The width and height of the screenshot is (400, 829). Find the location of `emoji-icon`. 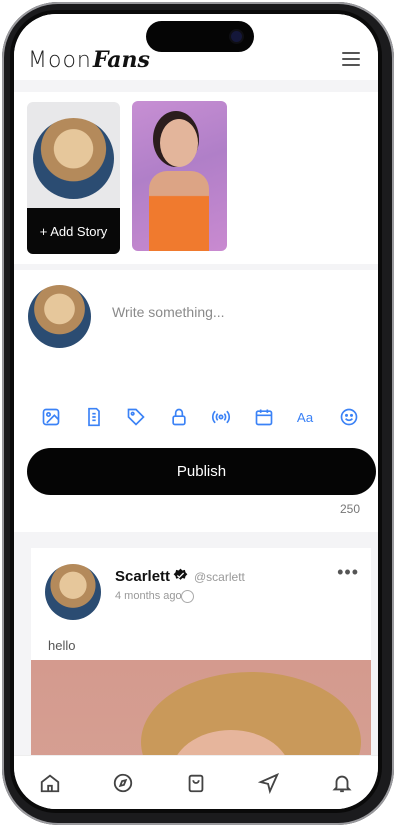

emoji-icon is located at coordinates (349, 417).